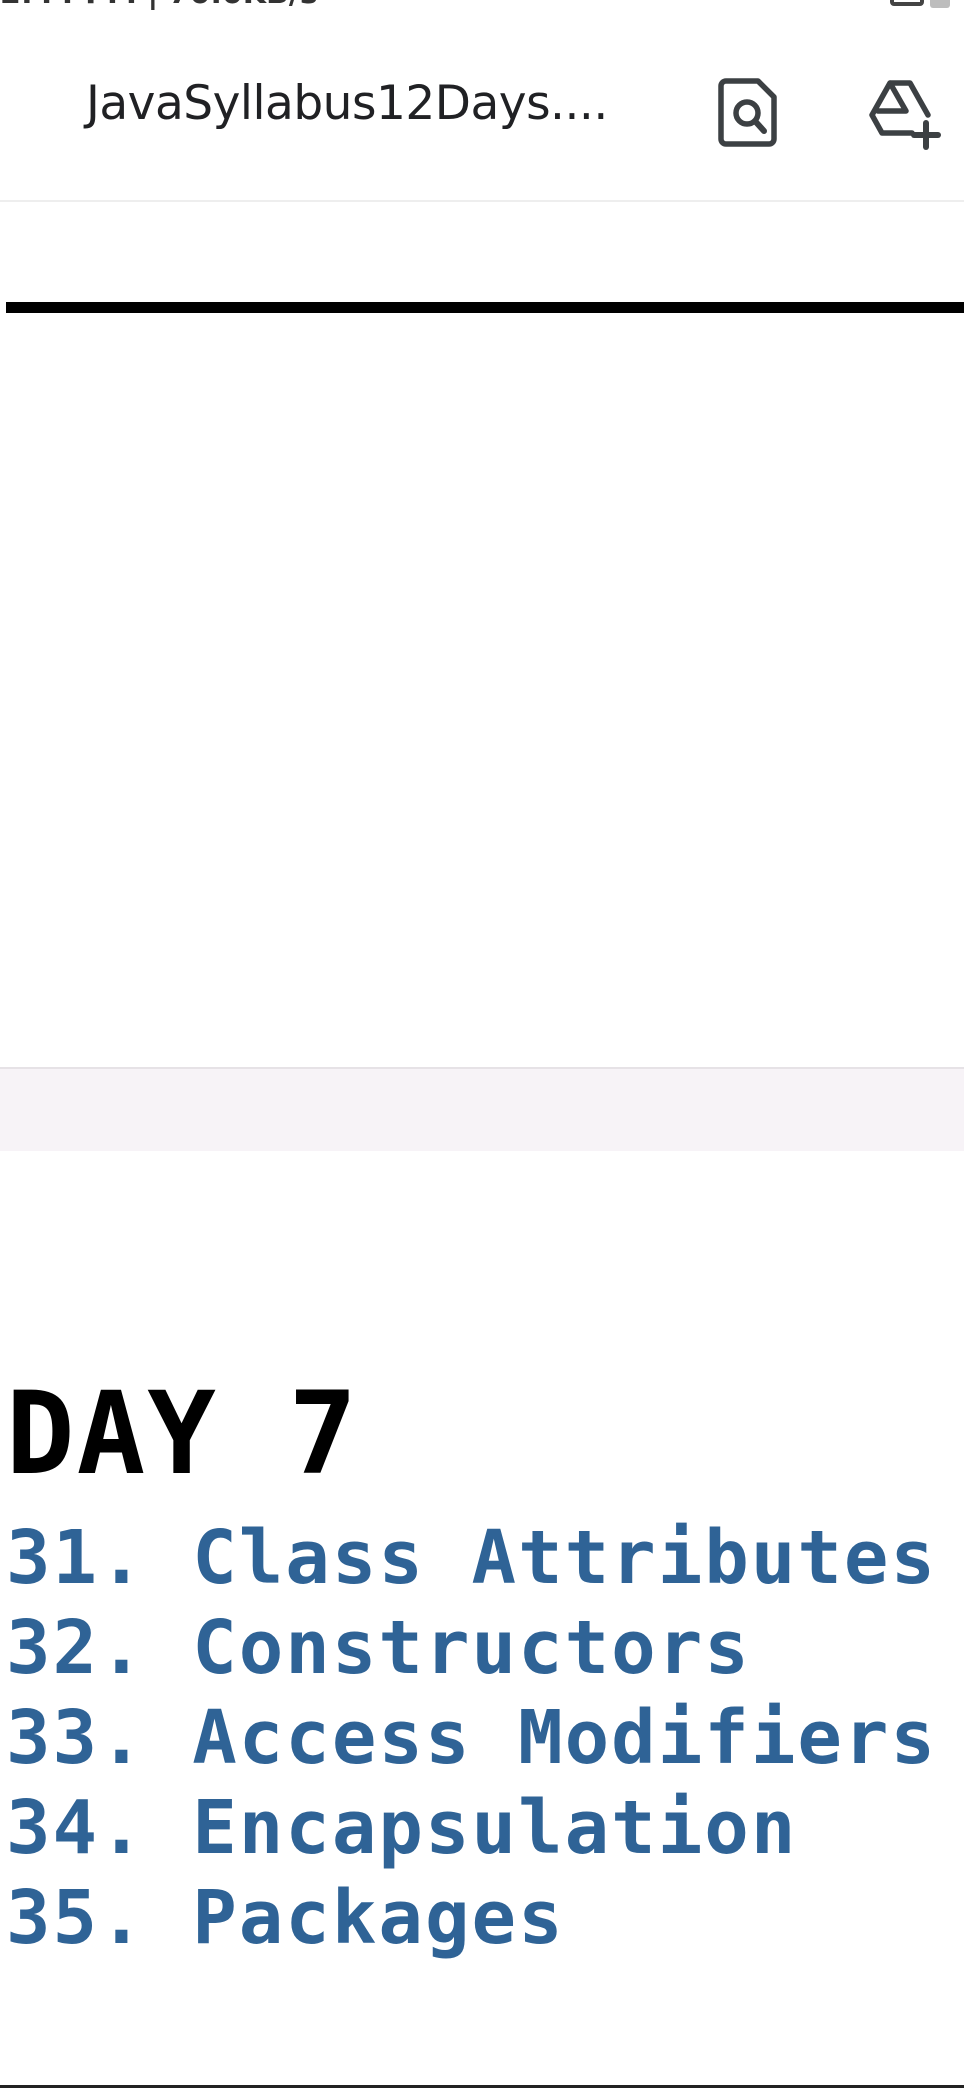  What do you see at coordinates (183, 1433) in the screenshot?
I see `day-heading: DAY 7` at bounding box center [183, 1433].